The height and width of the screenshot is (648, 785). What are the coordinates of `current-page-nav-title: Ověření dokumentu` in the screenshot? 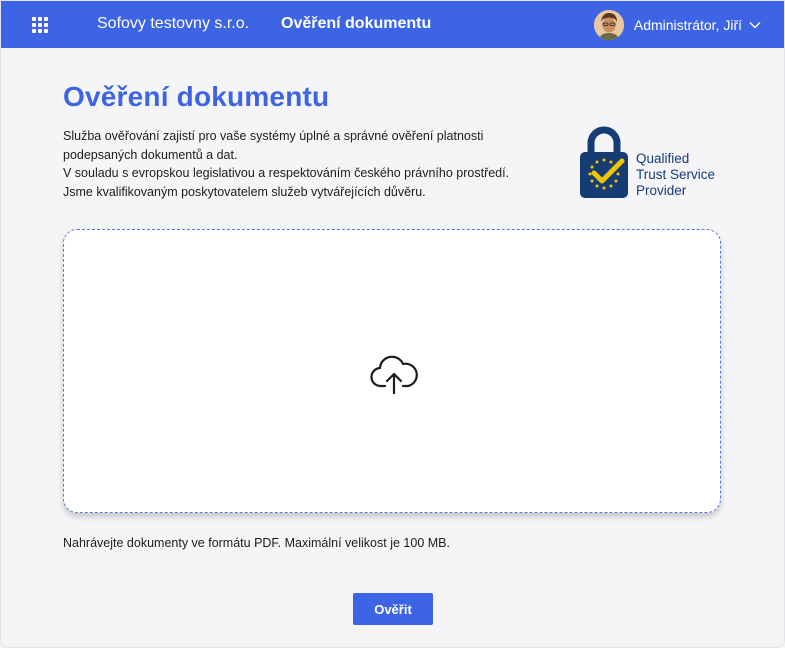 It's located at (356, 23).